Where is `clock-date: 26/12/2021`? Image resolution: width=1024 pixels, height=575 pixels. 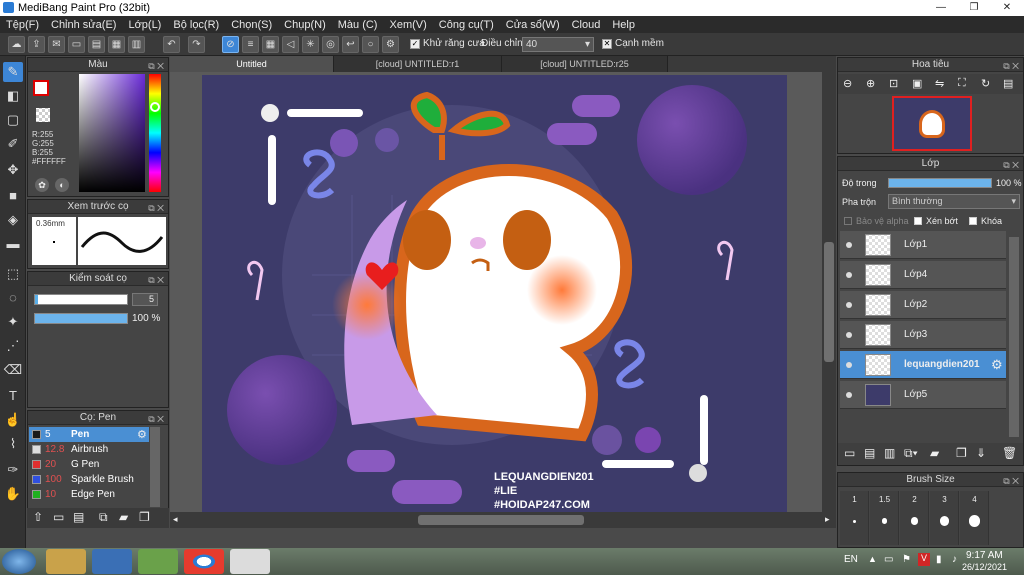 clock-date: 26/12/2021 is located at coordinates (984, 567).